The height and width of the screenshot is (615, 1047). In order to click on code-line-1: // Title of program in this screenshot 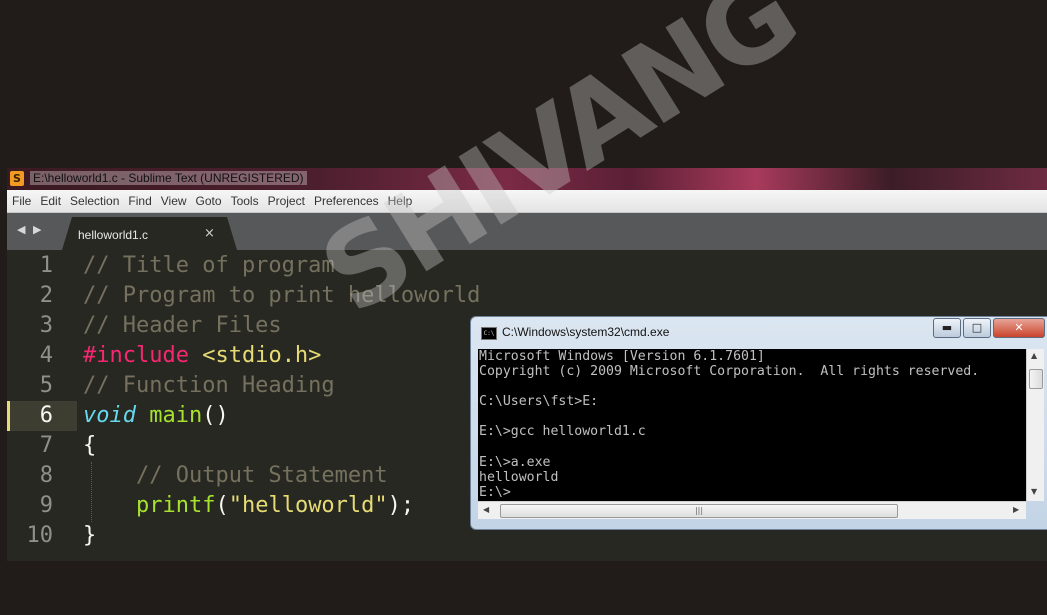, I will do `click(209, 266)`.